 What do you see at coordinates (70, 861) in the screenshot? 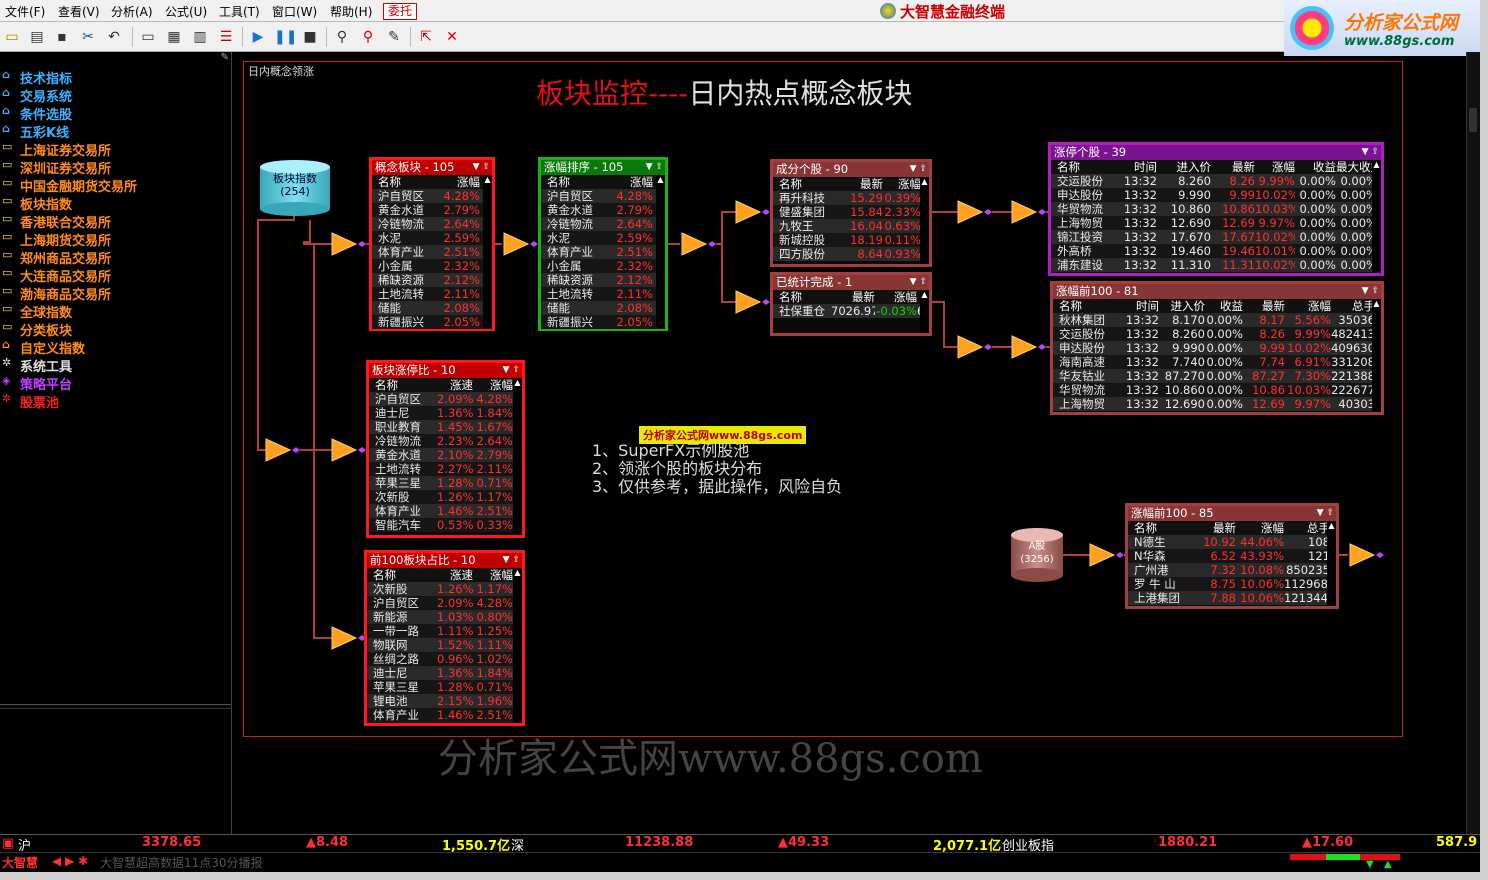
I see `prev-next-icon: ◀ ▶ ✱` at bounding box center [70, 861].